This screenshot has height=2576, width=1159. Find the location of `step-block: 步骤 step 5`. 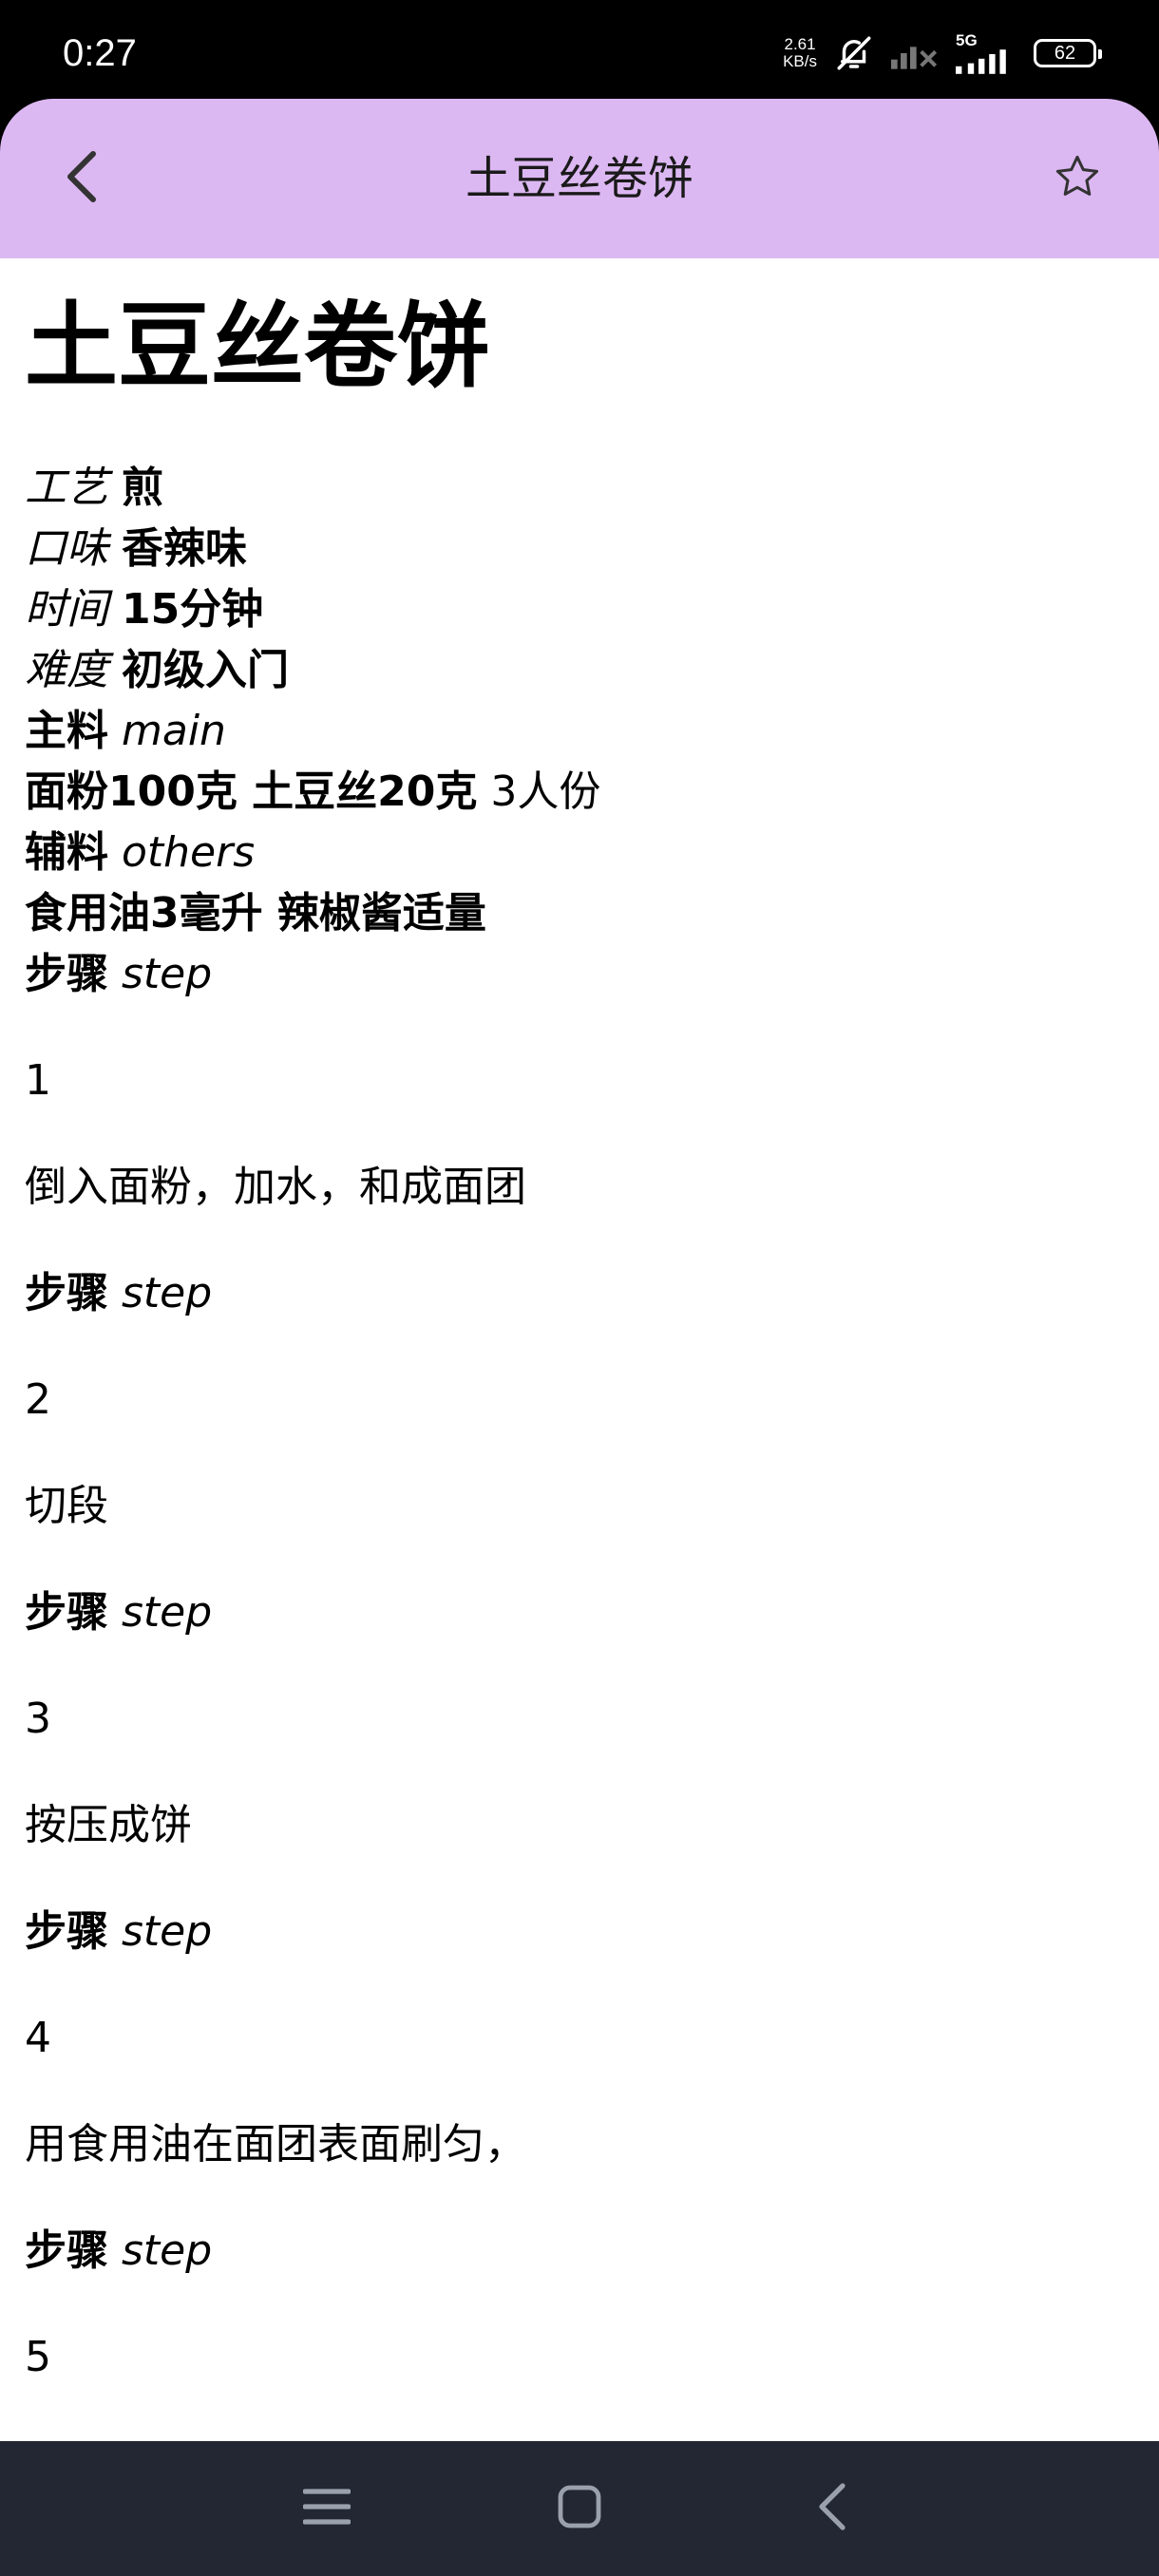

step-block: 步骤 step 5 is located at coordinates (579, 2304).